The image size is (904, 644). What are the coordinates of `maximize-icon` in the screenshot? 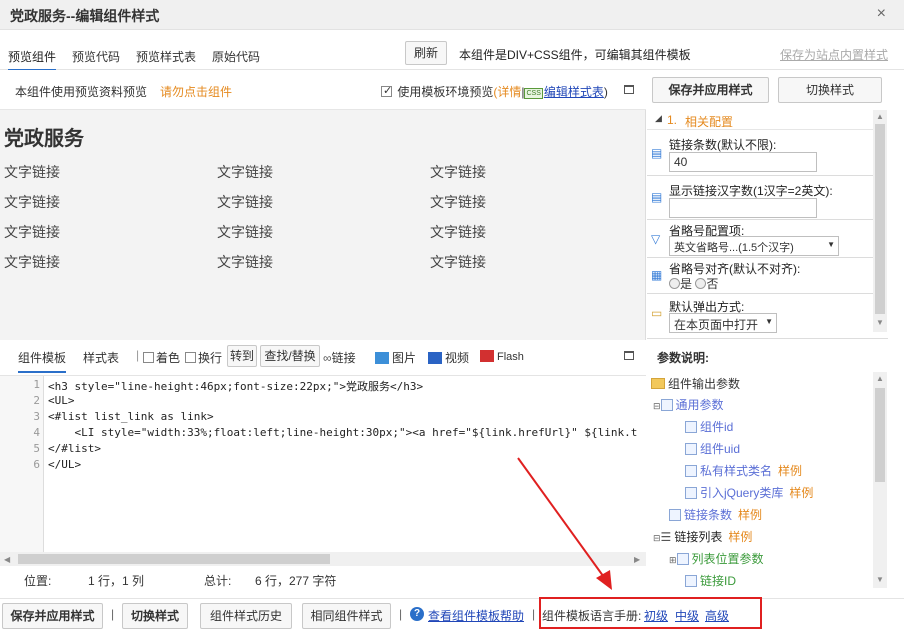 It's located at (629, 89).